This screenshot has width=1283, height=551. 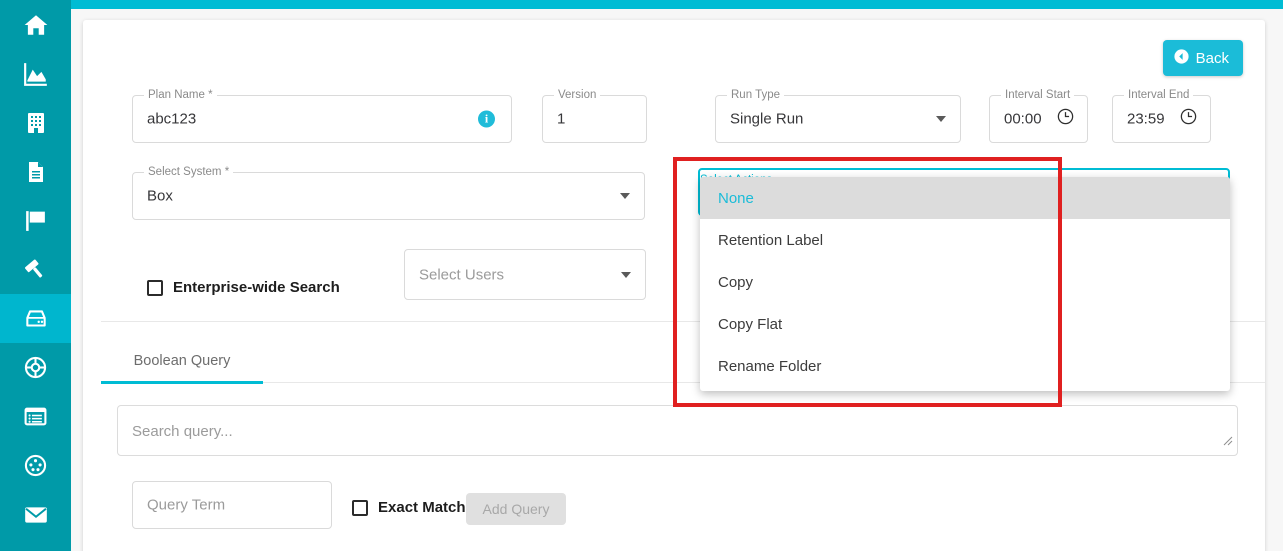 I want to click on dropdown-option-label: Retention Label, so click(x=771, y=240).